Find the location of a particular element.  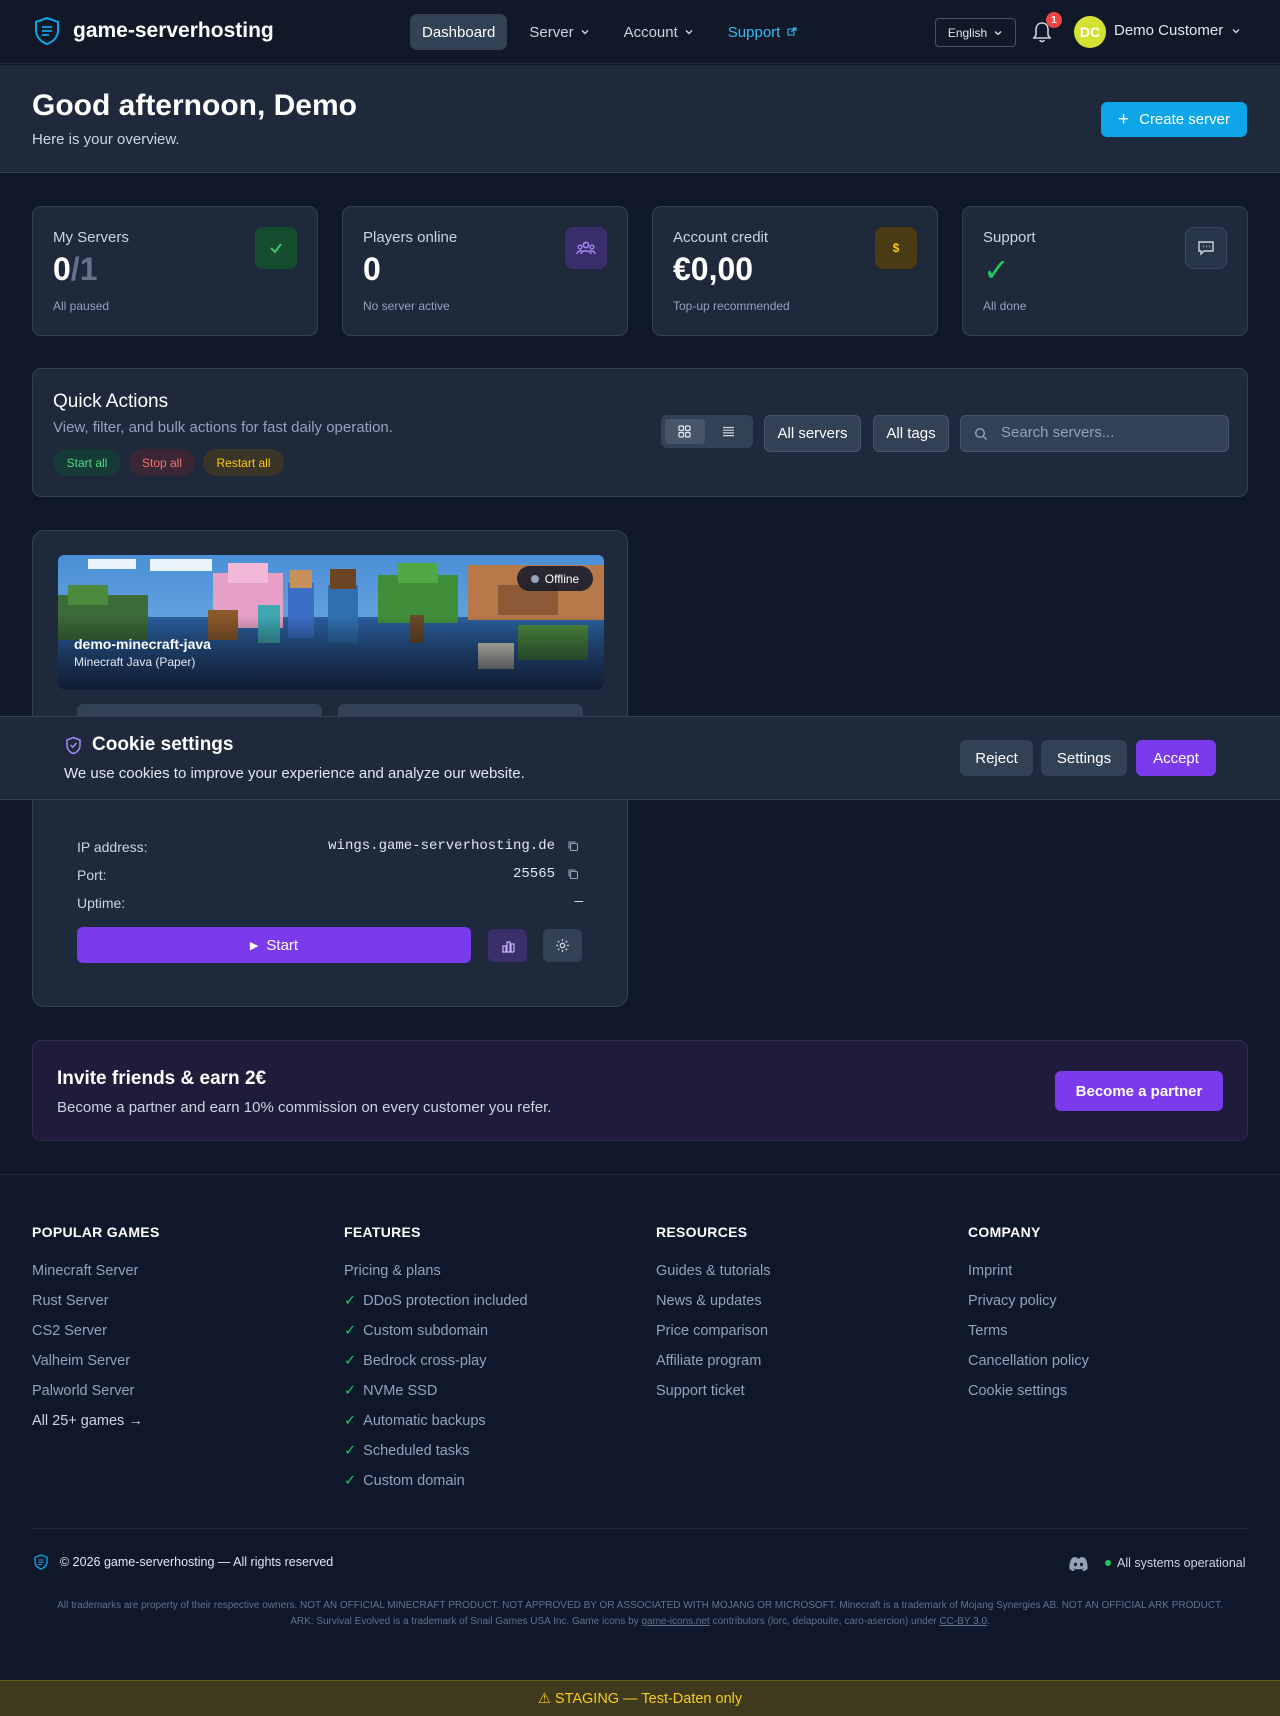

search-icon is located at coordinates (980, 433).